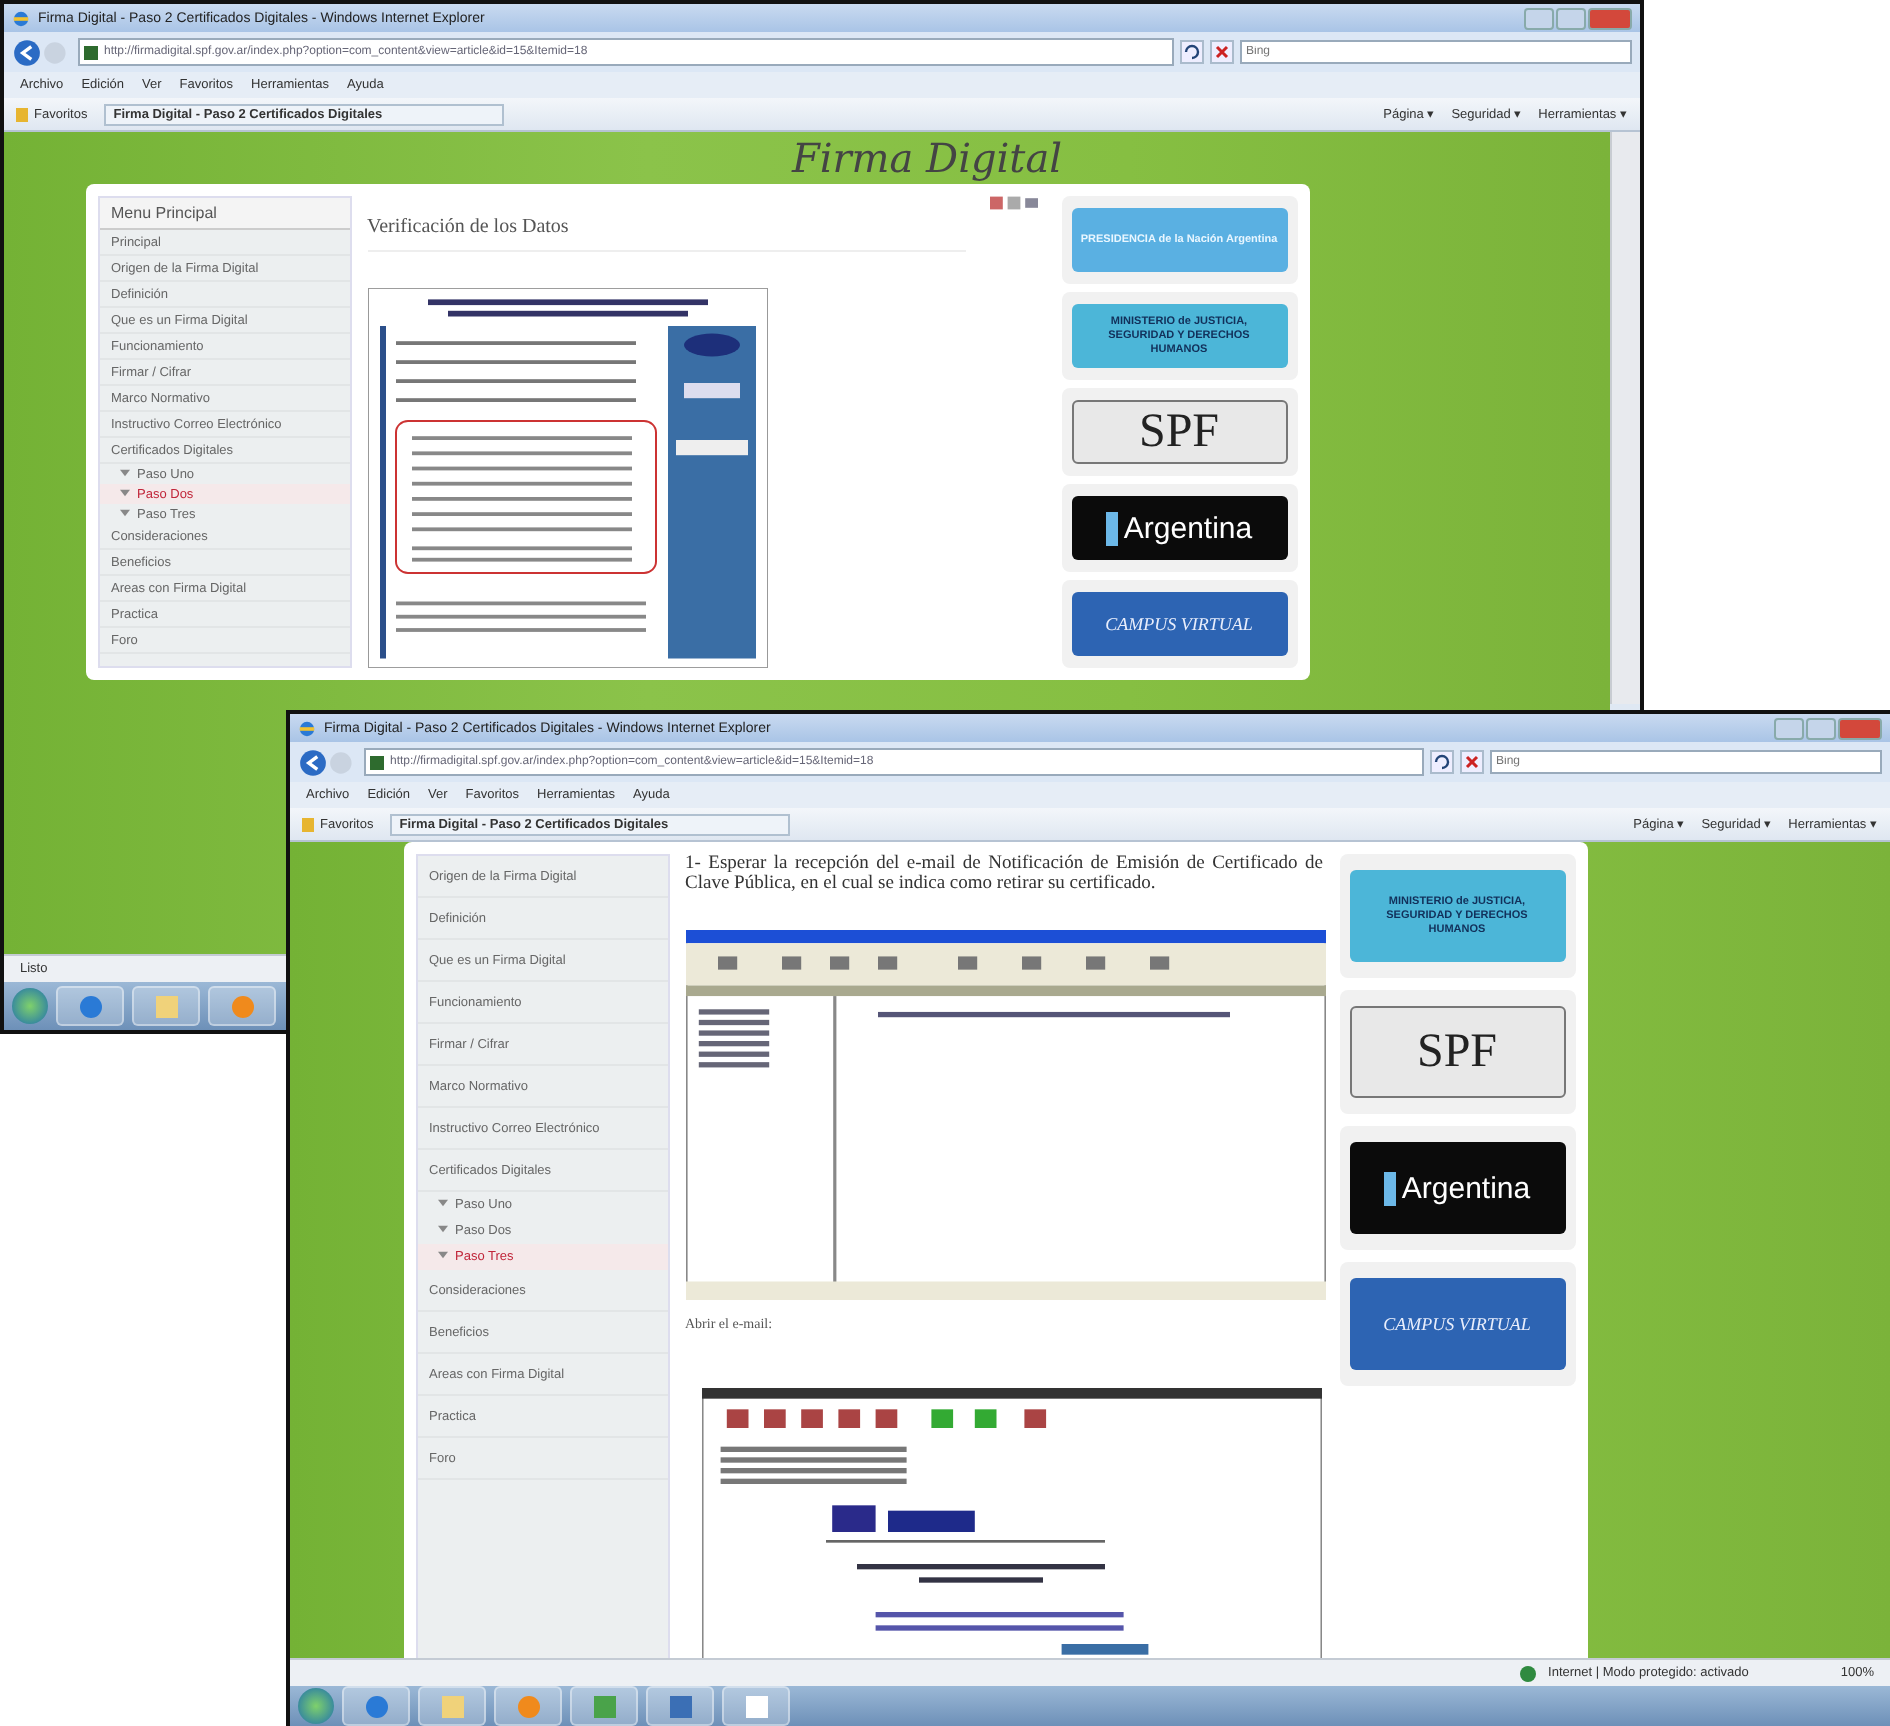 This screenshot has height=1726, width=1890. Describe the element at coordinates (1625, 418) in the screenshot. I see `scrollbar` at that location.